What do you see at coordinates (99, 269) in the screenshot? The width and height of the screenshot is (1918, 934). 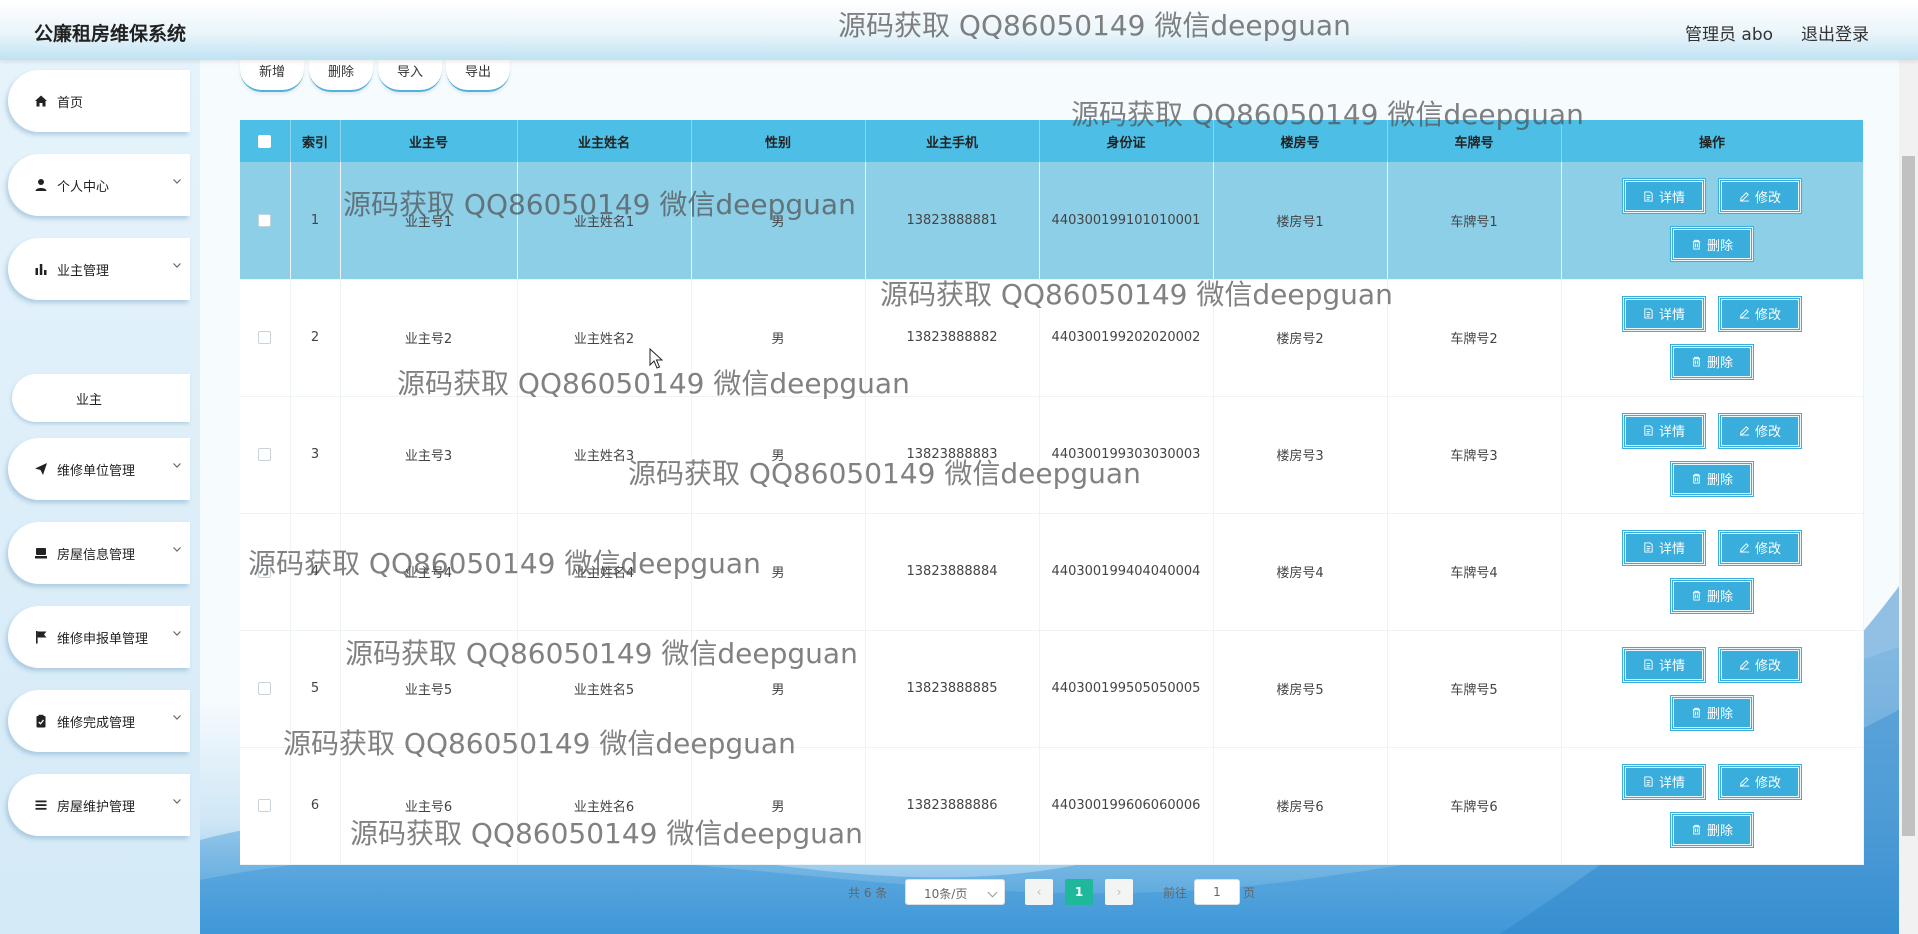 I see `sidebar-item-owner-management: 业主管理` at bounding box center [99, 269].